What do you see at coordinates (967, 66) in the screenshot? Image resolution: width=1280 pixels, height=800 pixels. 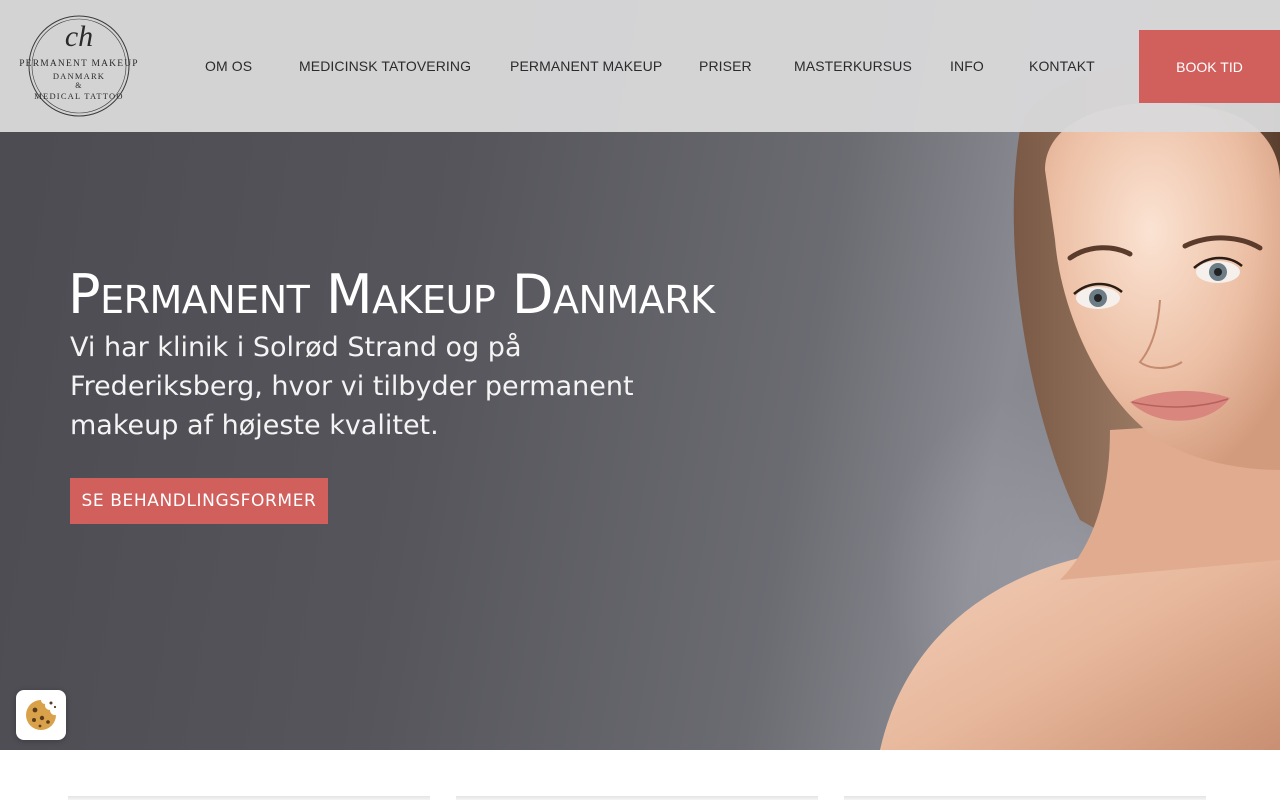 I see `nav-info: INFO` at bounding box center [967, 66].